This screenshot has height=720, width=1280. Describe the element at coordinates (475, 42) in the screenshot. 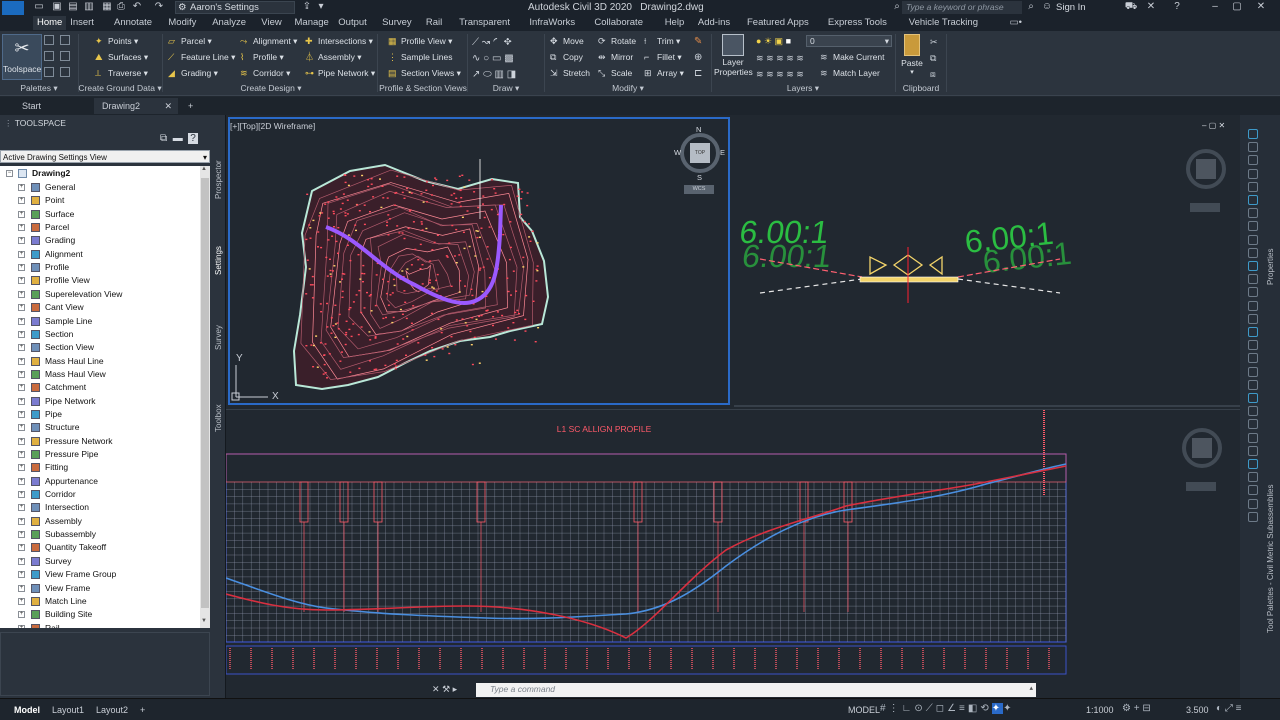

I see `line-icon: ⟋` at that location.